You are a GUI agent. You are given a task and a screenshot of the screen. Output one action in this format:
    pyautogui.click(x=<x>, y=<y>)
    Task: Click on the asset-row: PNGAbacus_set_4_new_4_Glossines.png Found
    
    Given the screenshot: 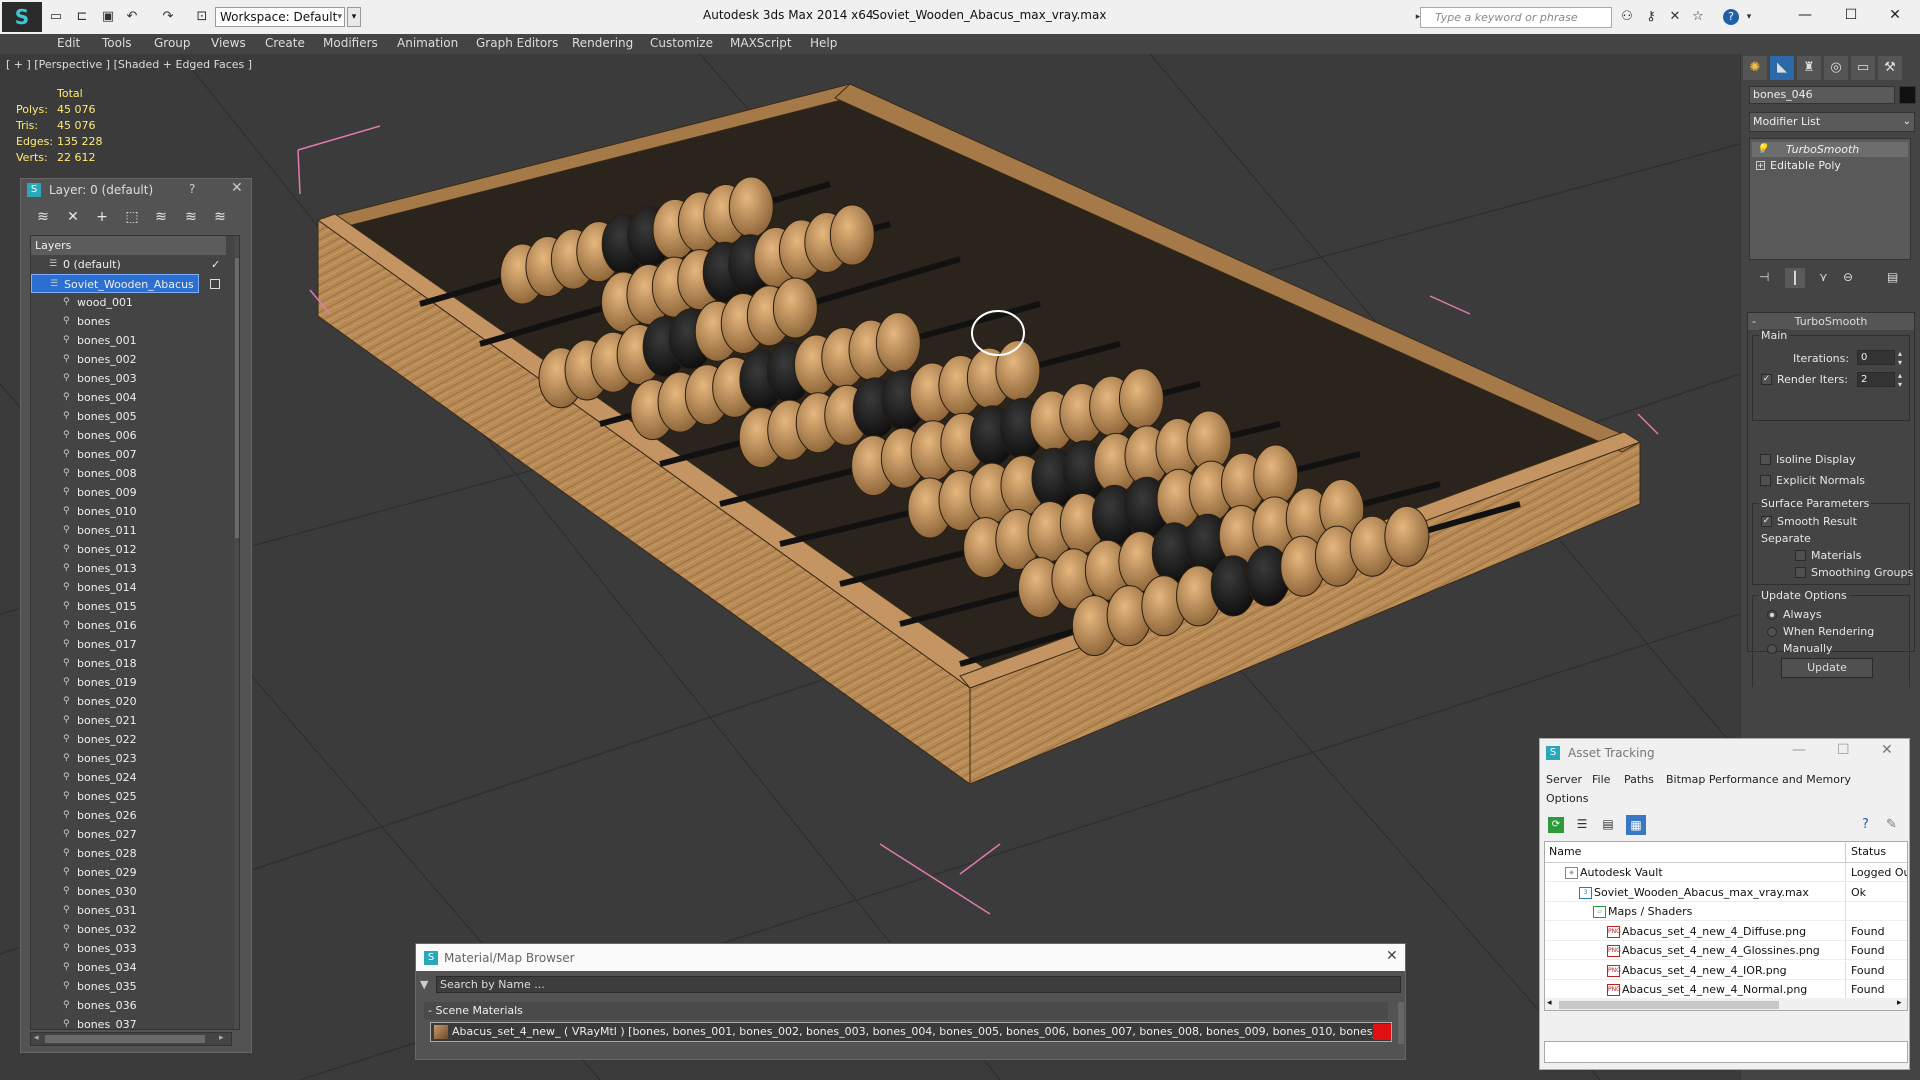 What is the action you would take?
    pyautogui.click(x=1726, y=950)
    